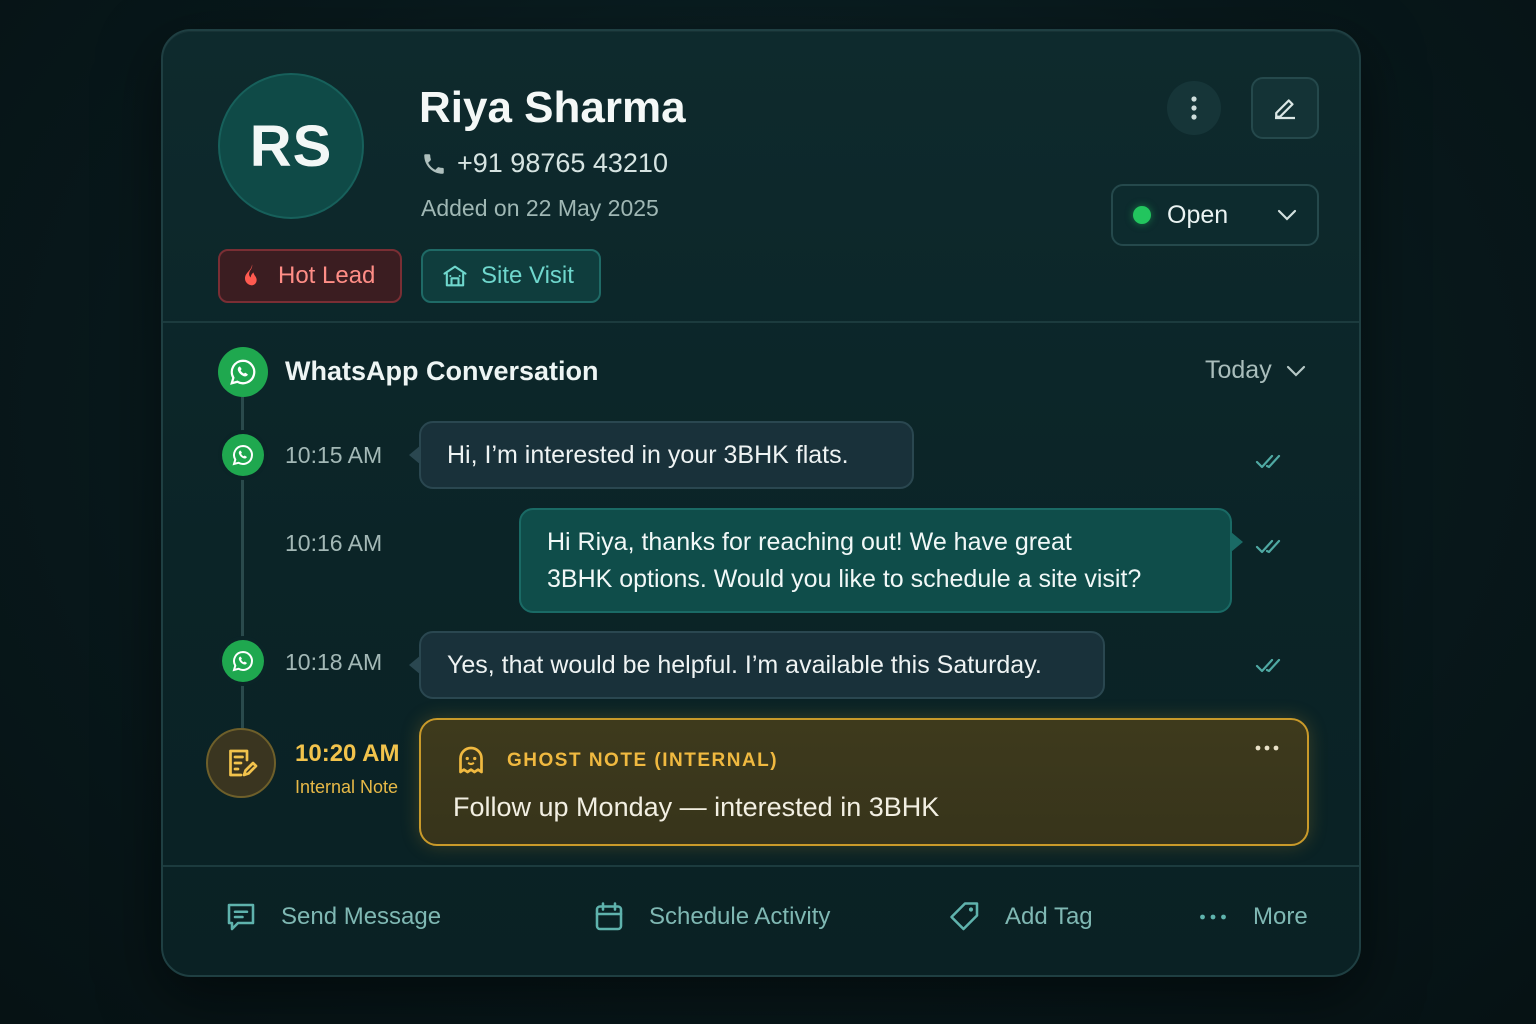 The width and height of the screenshot is (1536, 1024). I want to click on message-time: 10:15 AM, so click(334, 455).